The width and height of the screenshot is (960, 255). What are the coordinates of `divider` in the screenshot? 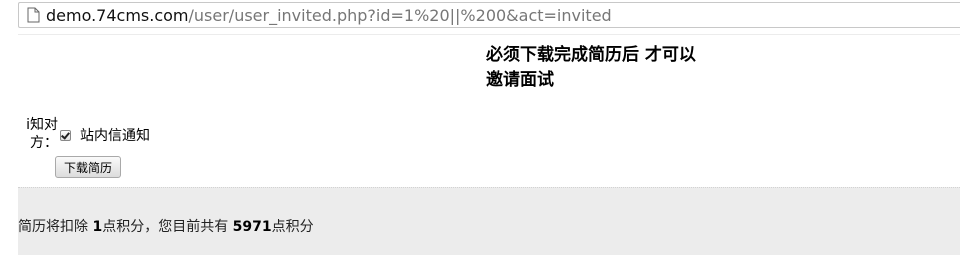 It's located at (489, 34).